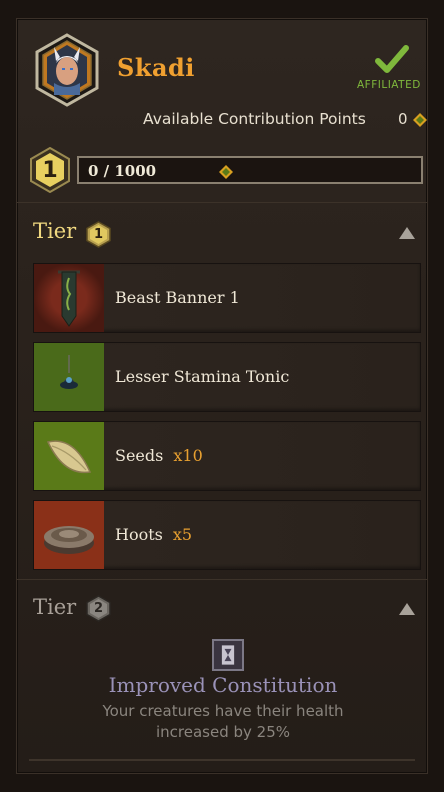 The width and height of the screenshot is (444, 792). Describe the element at coordinates (227, 456) in the screenshot. I see `reward-row: Seeds x10` at that location.